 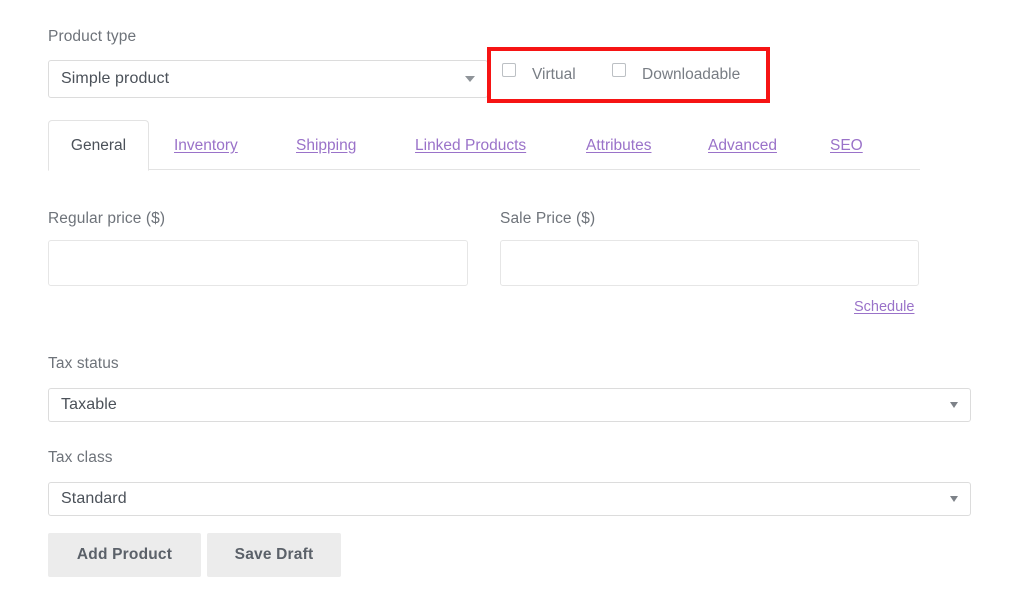 I want to click on product-type-label: Product type, so click(x=92, y=36).